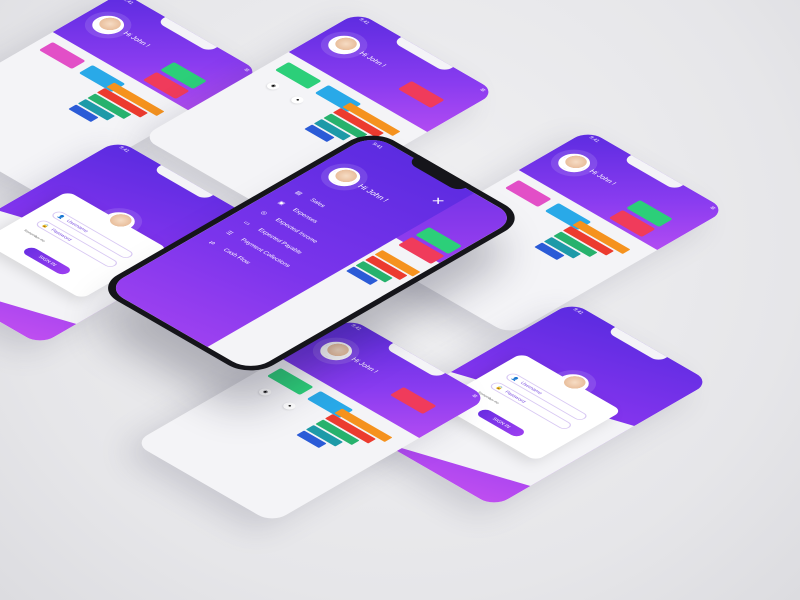 The width and height of the screenshot is (800, 600). Describe the element at coordinates (317, 203) in the screenshot. I see `drawer-item-sales: Sales` at that location.